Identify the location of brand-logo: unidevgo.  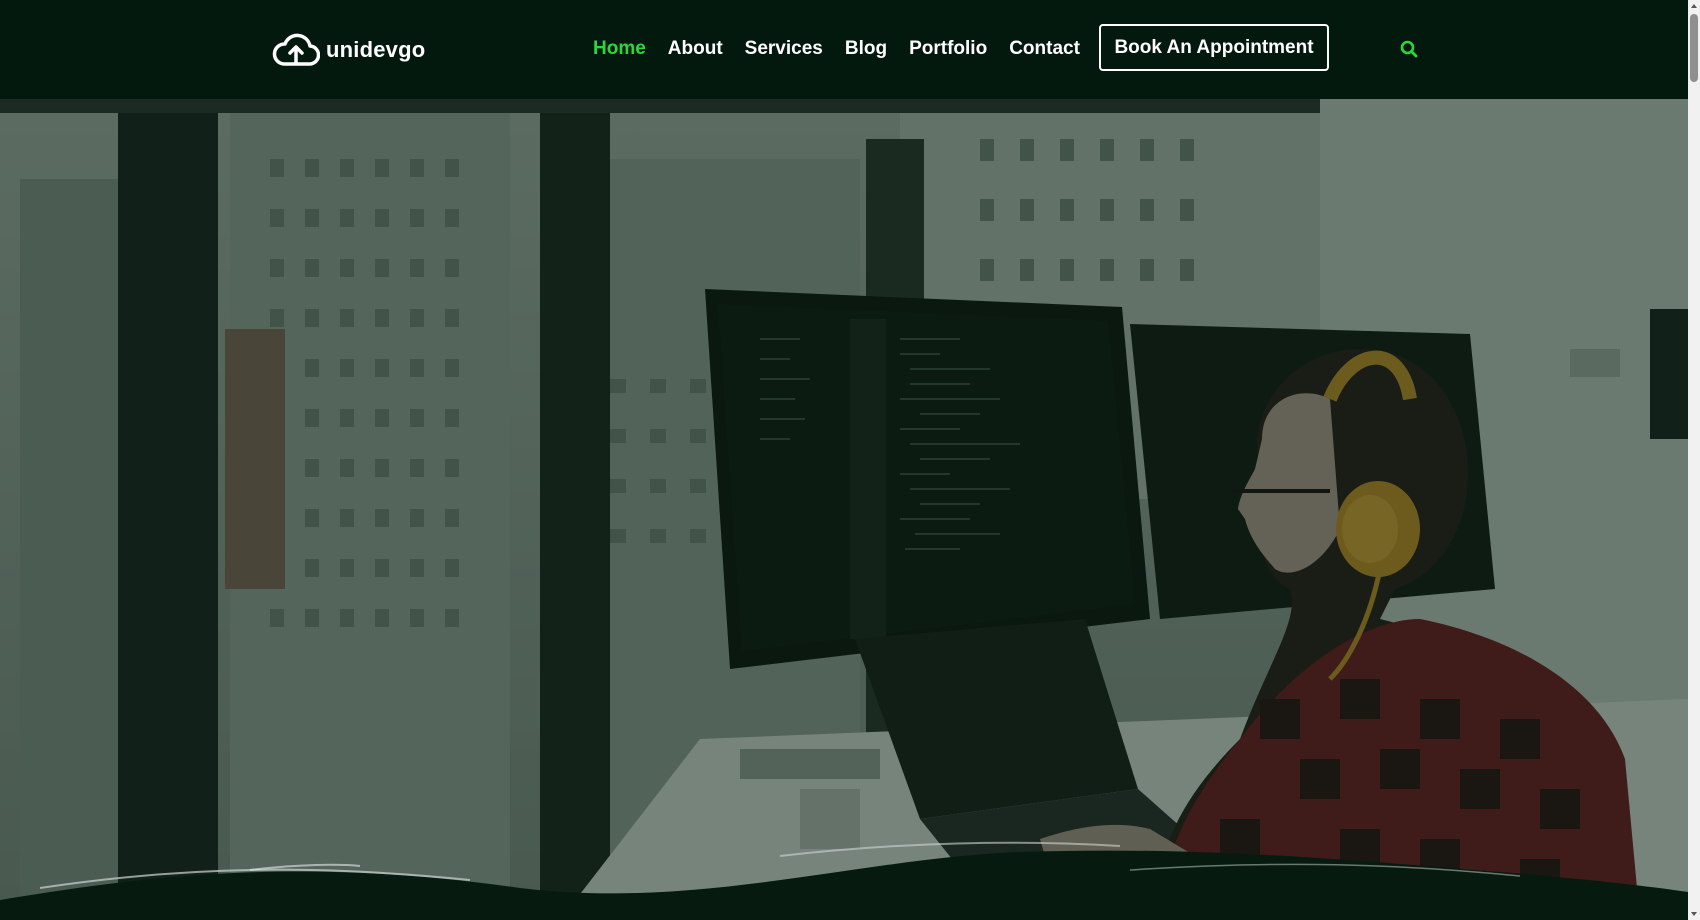
(348, 50).